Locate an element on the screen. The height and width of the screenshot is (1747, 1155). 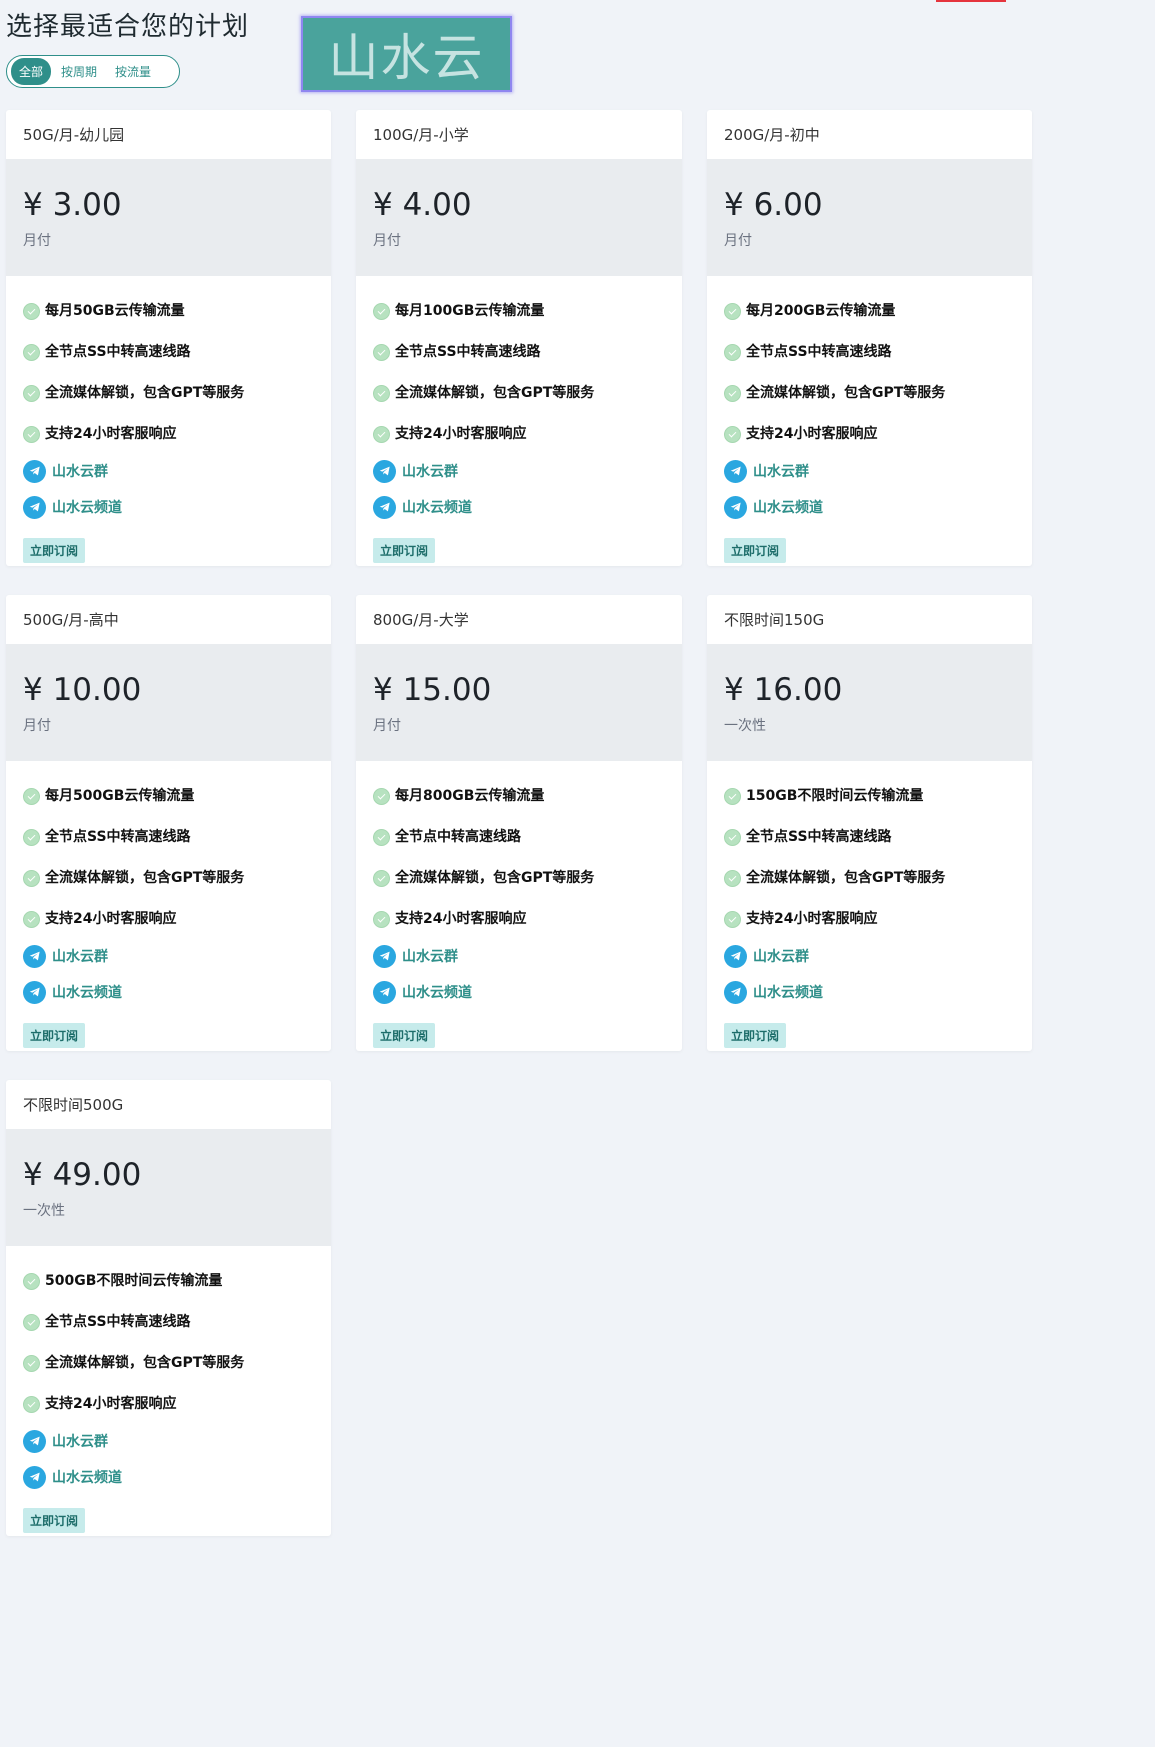
plan-price: ¥ 49.00 is located at coordinates (82, 1175).